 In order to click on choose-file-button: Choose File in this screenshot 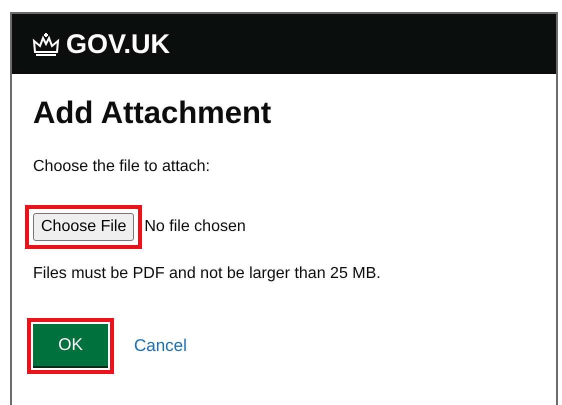, I will do `click(83, 226)`.